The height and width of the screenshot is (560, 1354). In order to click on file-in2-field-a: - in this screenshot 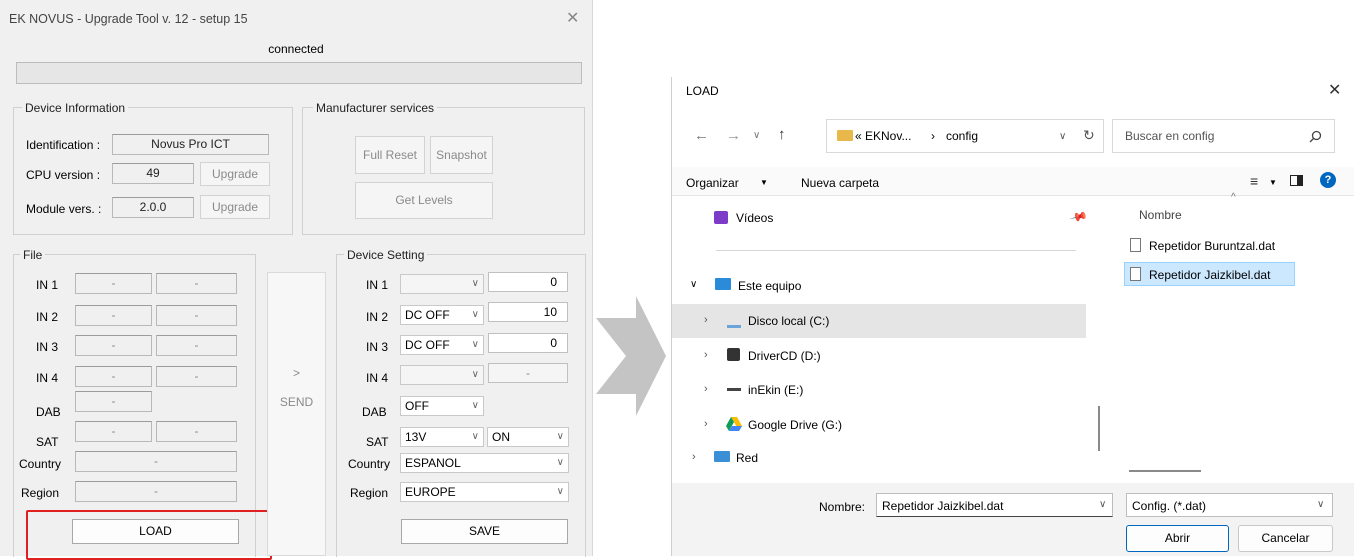, I will do `click(113, 315)`.